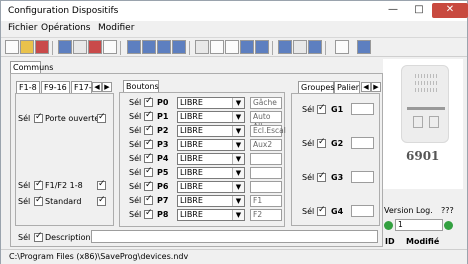  What do you see at coordinates (65, 28) in the screenshot?
I see `menu-operations: Opérations` at bounding box center [65, 28].